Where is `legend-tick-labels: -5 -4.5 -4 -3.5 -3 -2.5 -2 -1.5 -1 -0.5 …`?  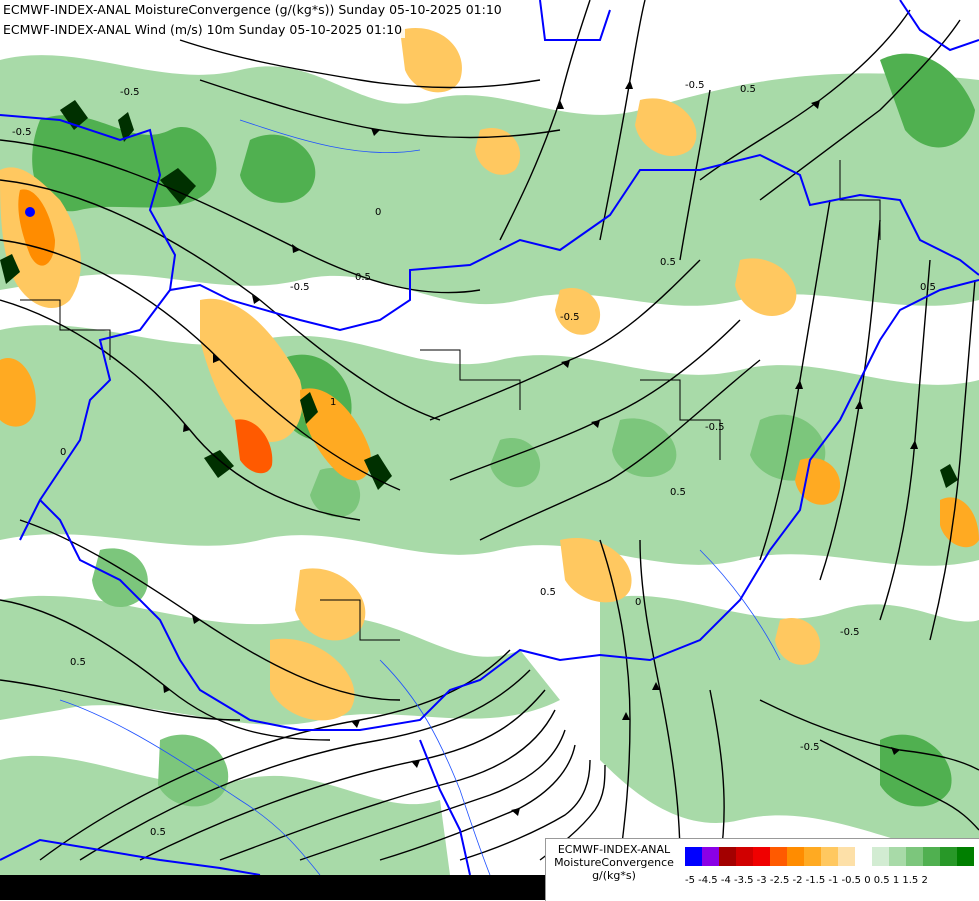 legend-tick-labels: -5 -4.5 -4 -3.5 -3 -2.5 -2 -1.5 -1 -0.5 … is located at coordinates (806, 880).